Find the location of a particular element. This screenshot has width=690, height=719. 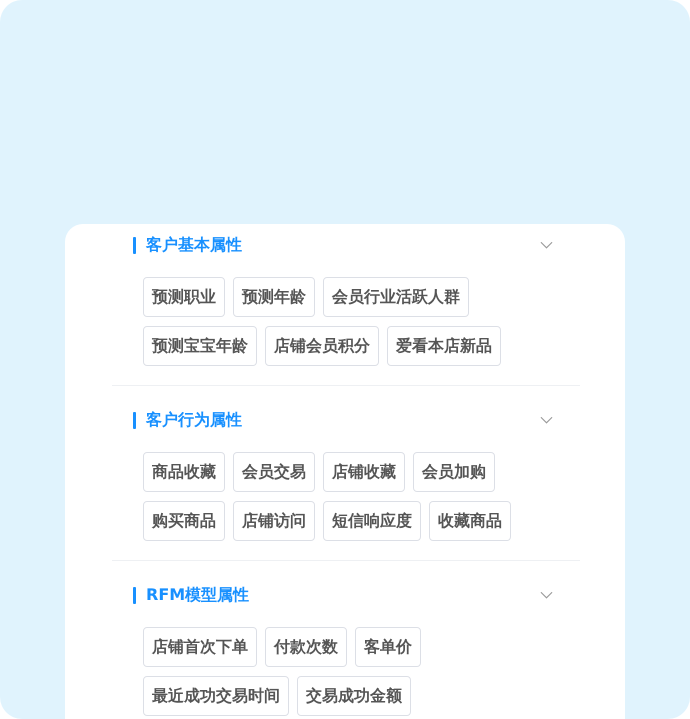

attribute-tag: 短信响应度 is located at coordinates (372, 521).